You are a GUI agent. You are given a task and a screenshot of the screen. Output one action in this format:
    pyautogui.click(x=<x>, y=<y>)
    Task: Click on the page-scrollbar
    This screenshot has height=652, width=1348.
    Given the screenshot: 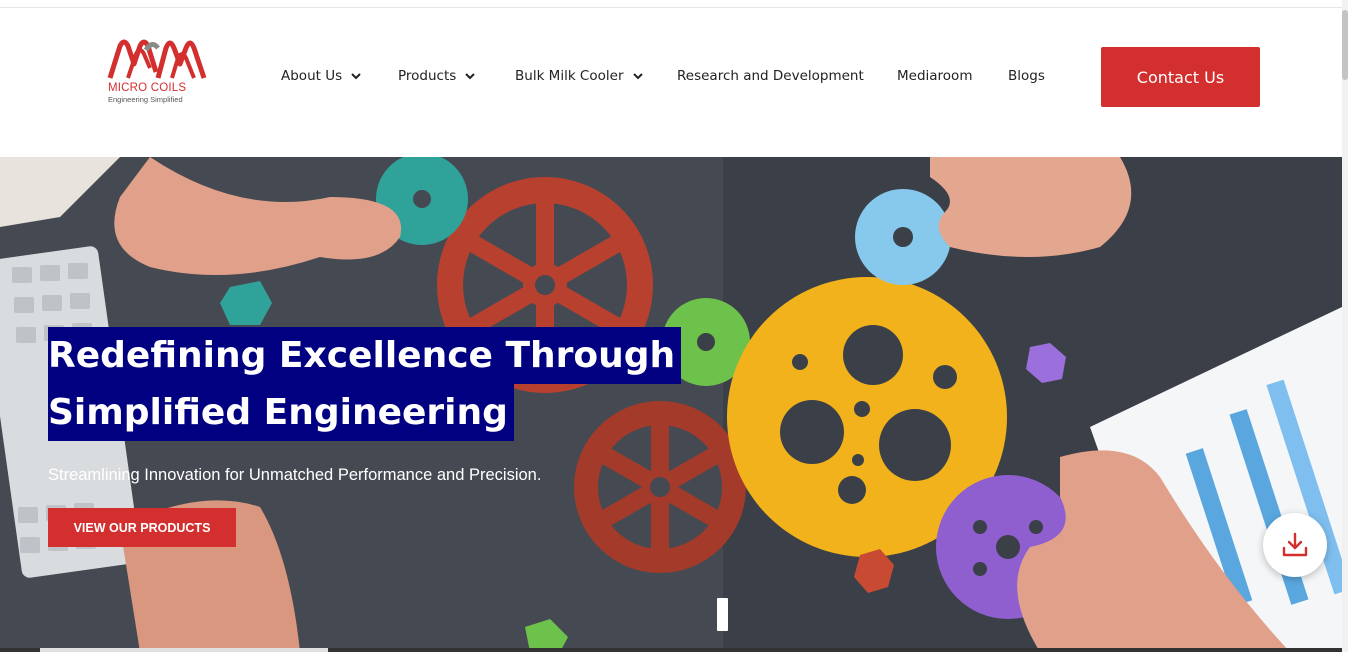 What is the action you would take?
    pyautogui.click(x=1345, y=326)
    